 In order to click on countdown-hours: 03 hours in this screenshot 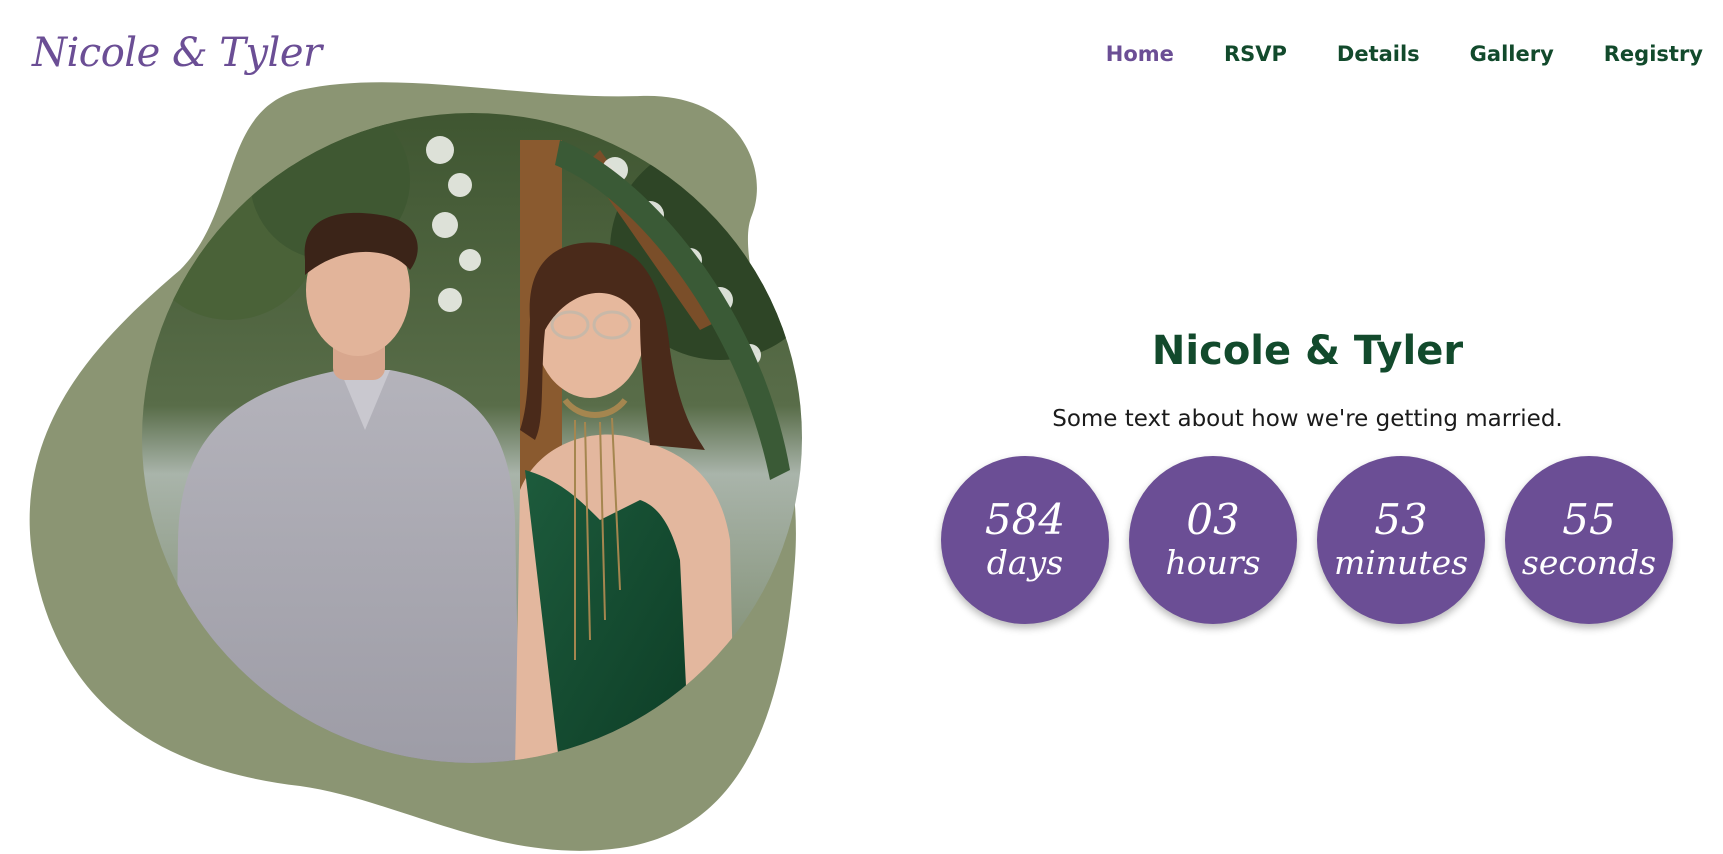, I will do `click(1213, 540)`.